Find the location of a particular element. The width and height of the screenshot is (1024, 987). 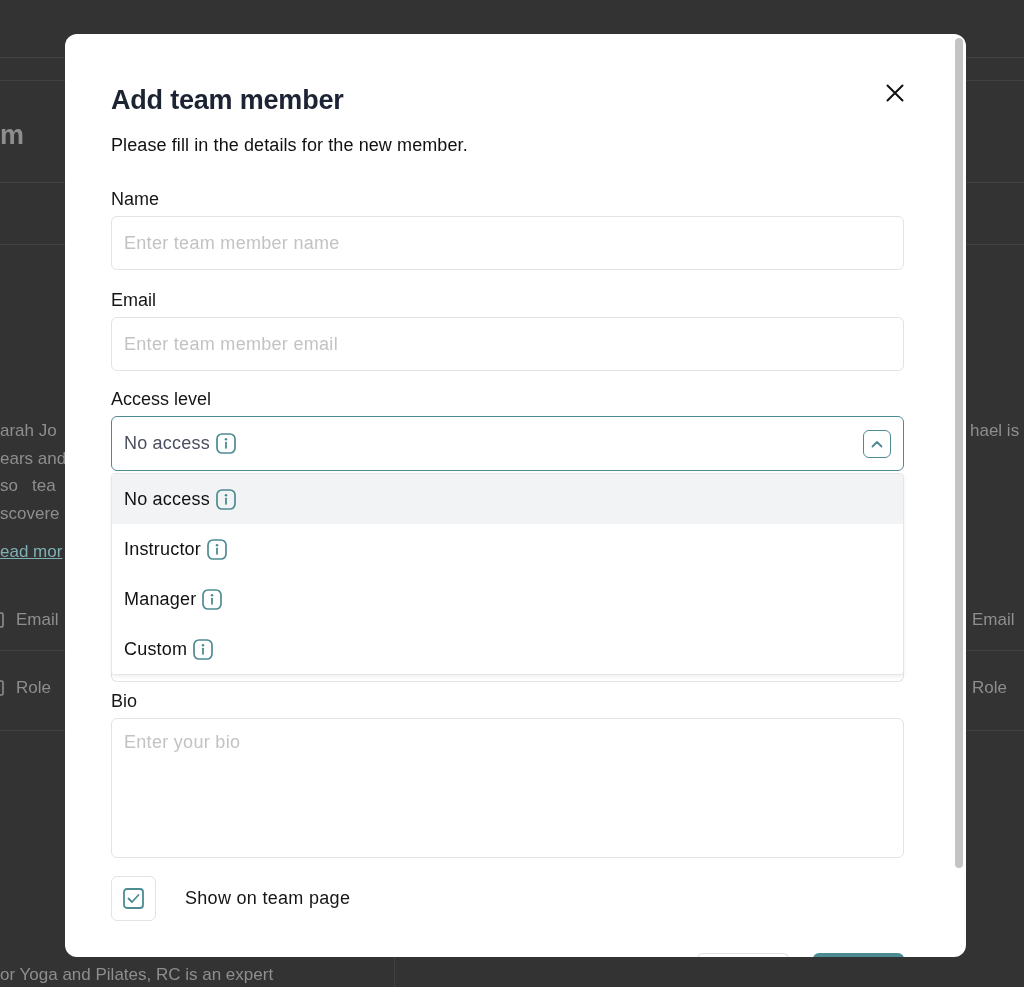

bio-text: arah Jo is located at coordinates (28, 431).